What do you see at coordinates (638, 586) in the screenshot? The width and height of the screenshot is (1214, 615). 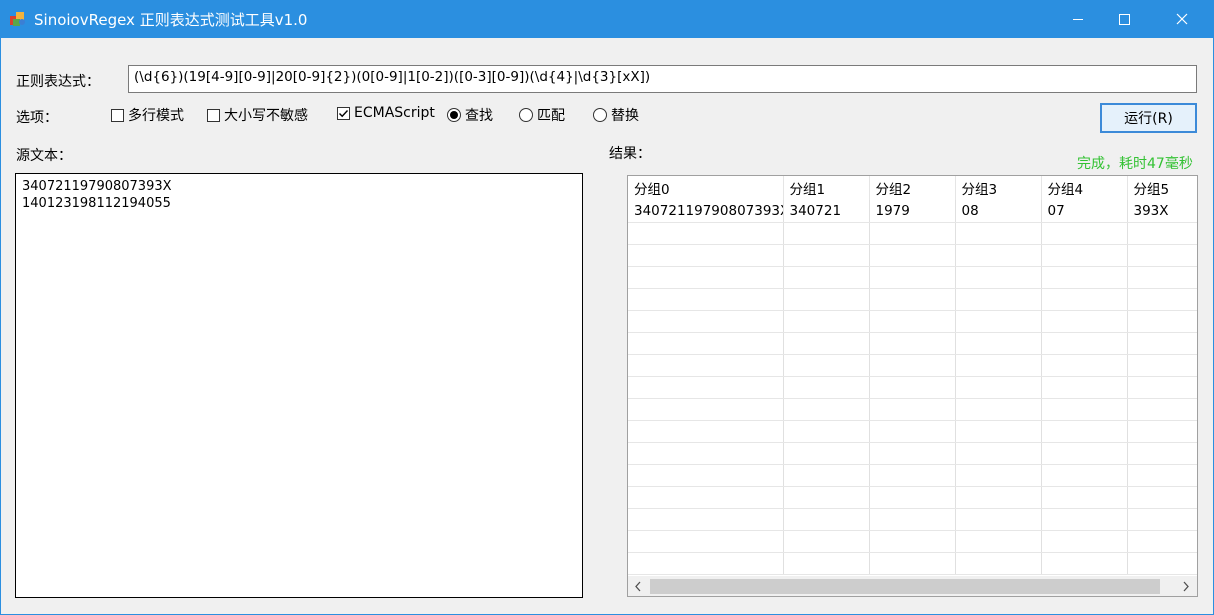 I see `scroll-left-icon` at bounding box center [638, 586].